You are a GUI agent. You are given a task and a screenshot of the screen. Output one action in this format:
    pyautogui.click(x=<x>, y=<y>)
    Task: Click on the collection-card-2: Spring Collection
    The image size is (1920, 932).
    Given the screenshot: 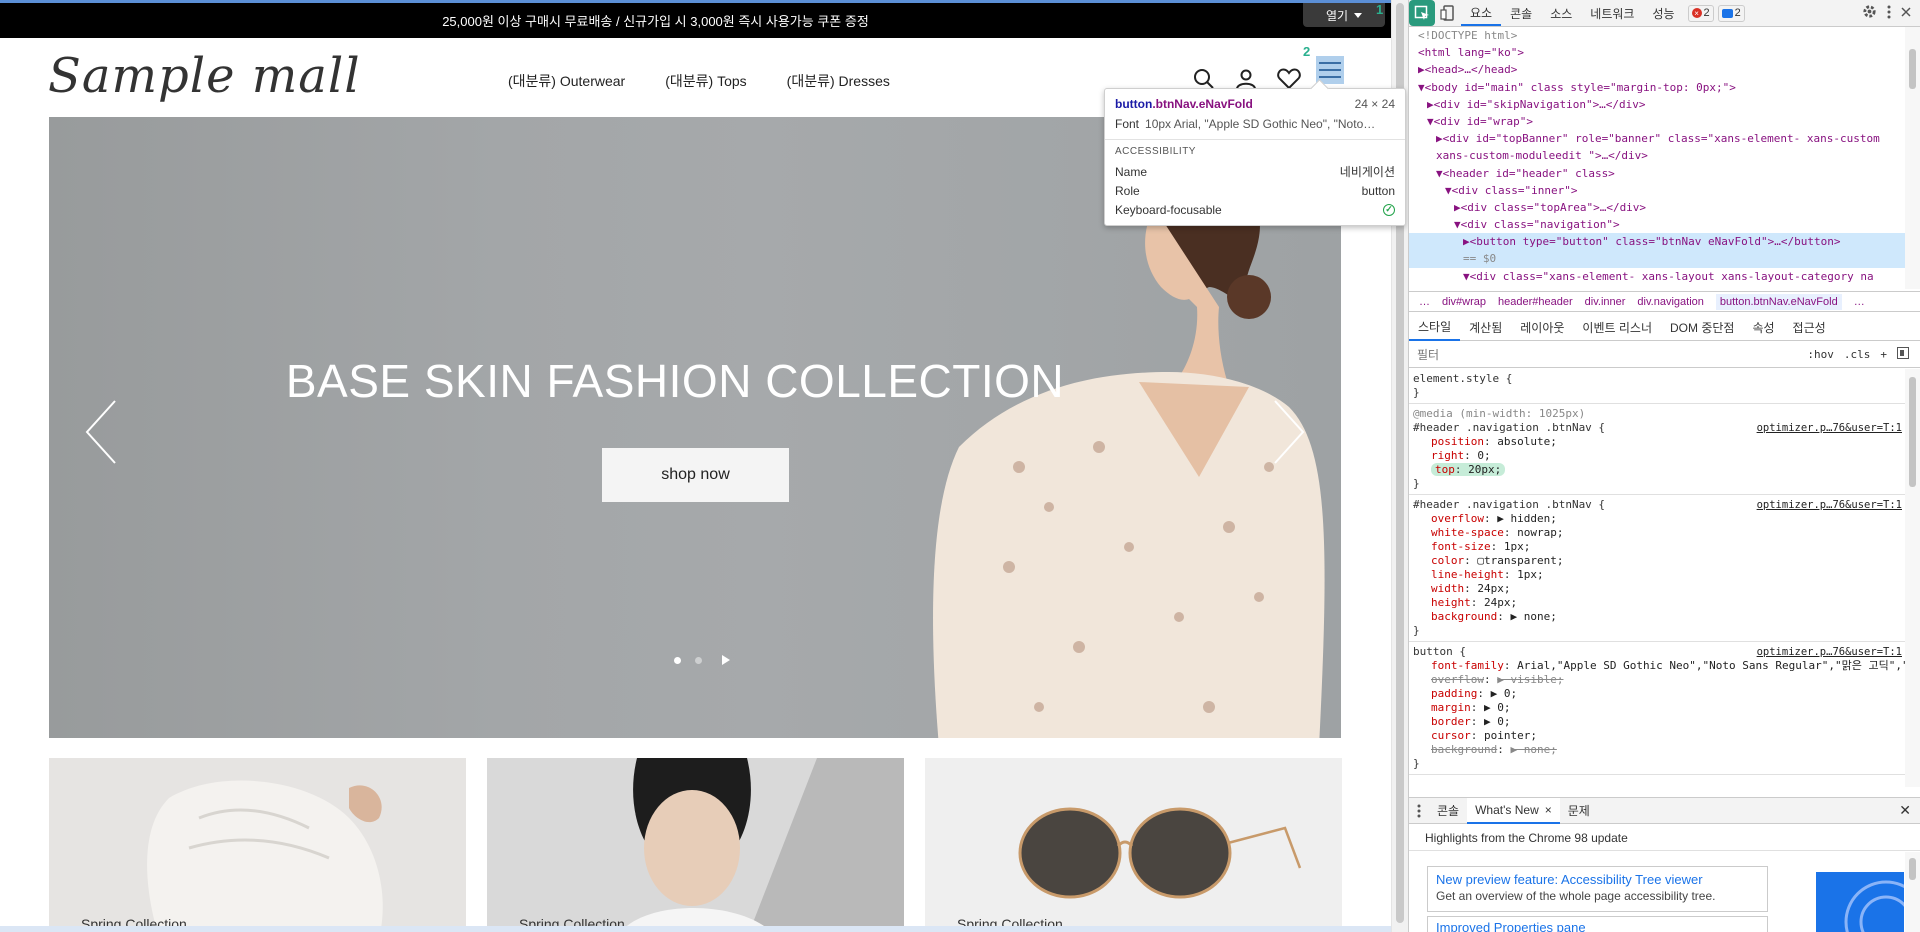 What is the action you would take?
    pyautogui.click(x=695, y=845)
    